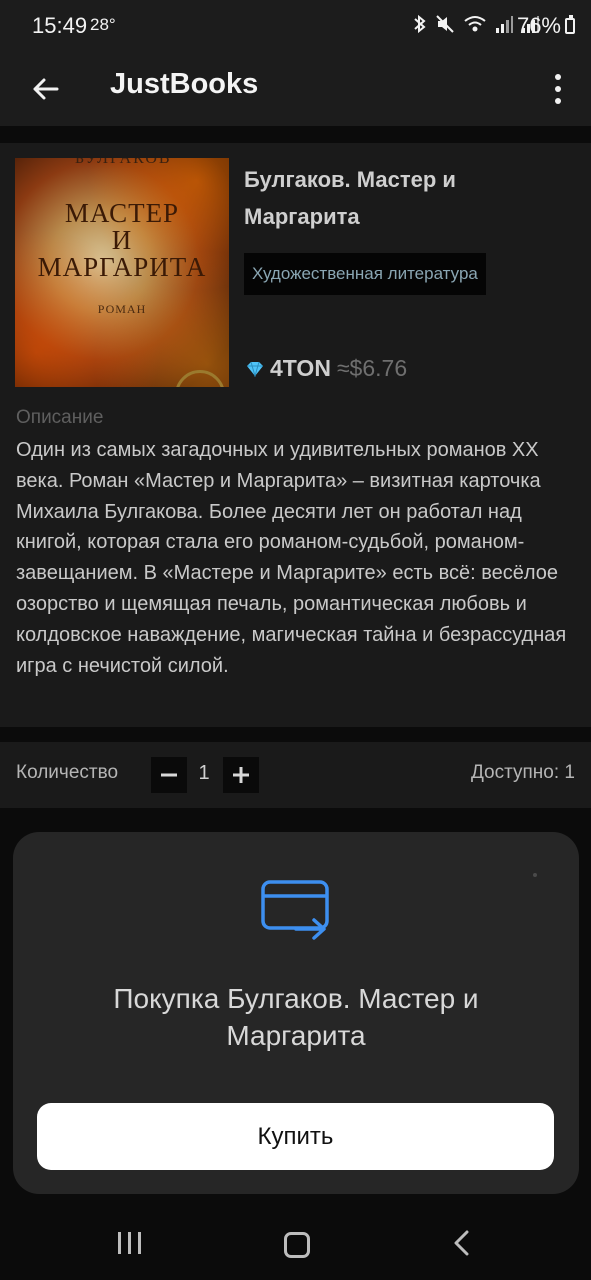 The height and width of the screenshot is (1280, 591). What do you see at coordinates (255, 369) in the screenshot?
I see `ton-diamond-icon` at bounding box center [255, 369].